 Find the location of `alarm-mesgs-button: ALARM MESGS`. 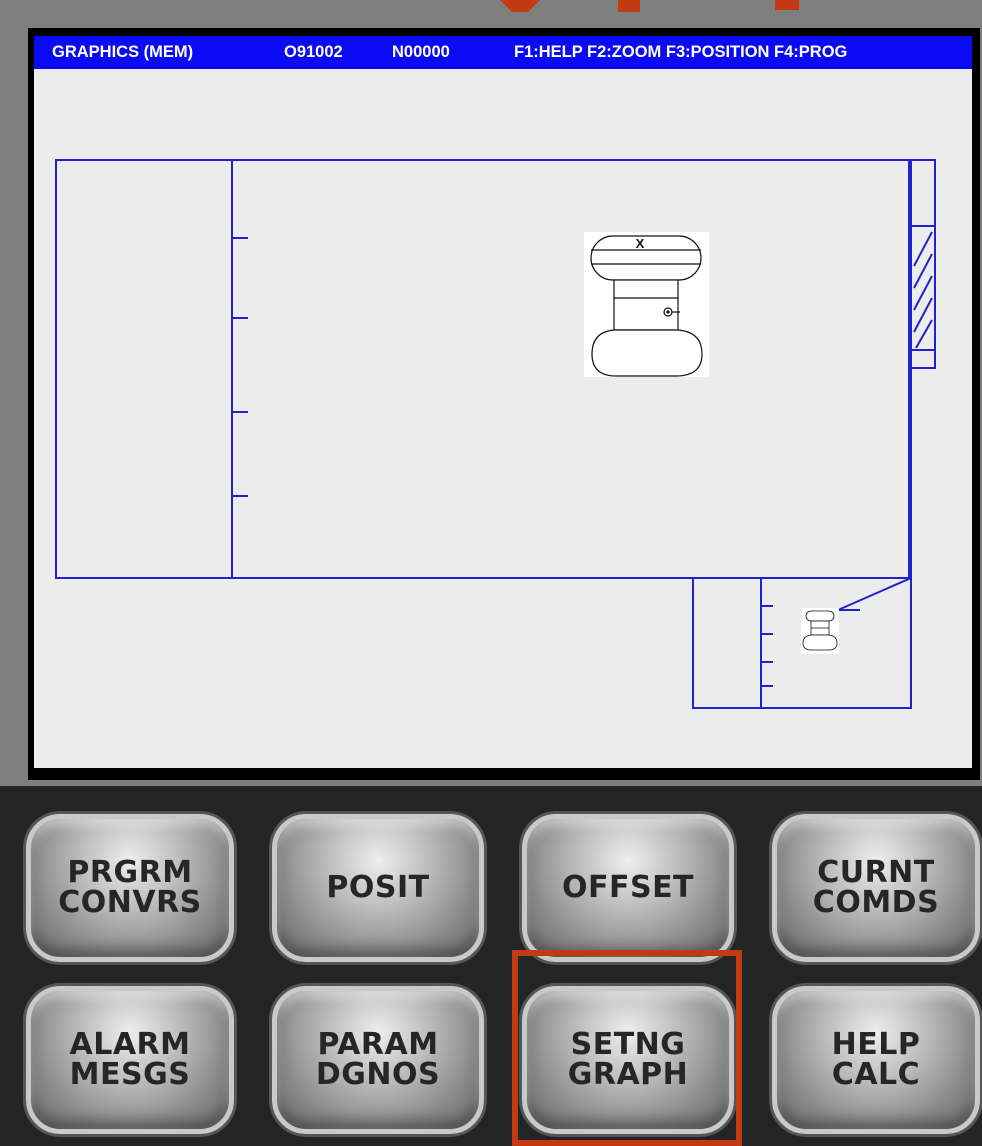

alarm-mesgs-button: ALARM MESGS is located at coordinates (130, 1060).